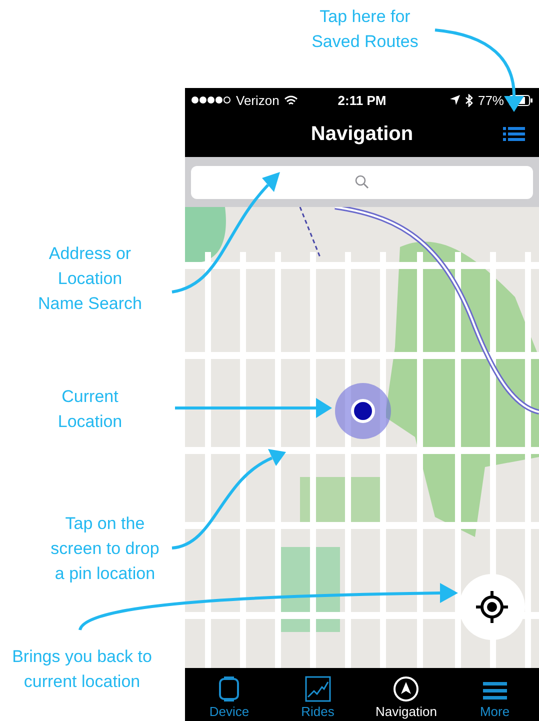 This screenshot has width=539, height=721. What do you see at coordinates (258, 100) in the screenshot?
I see `carrier-name: Verizon` at bounding box center [258, 100].